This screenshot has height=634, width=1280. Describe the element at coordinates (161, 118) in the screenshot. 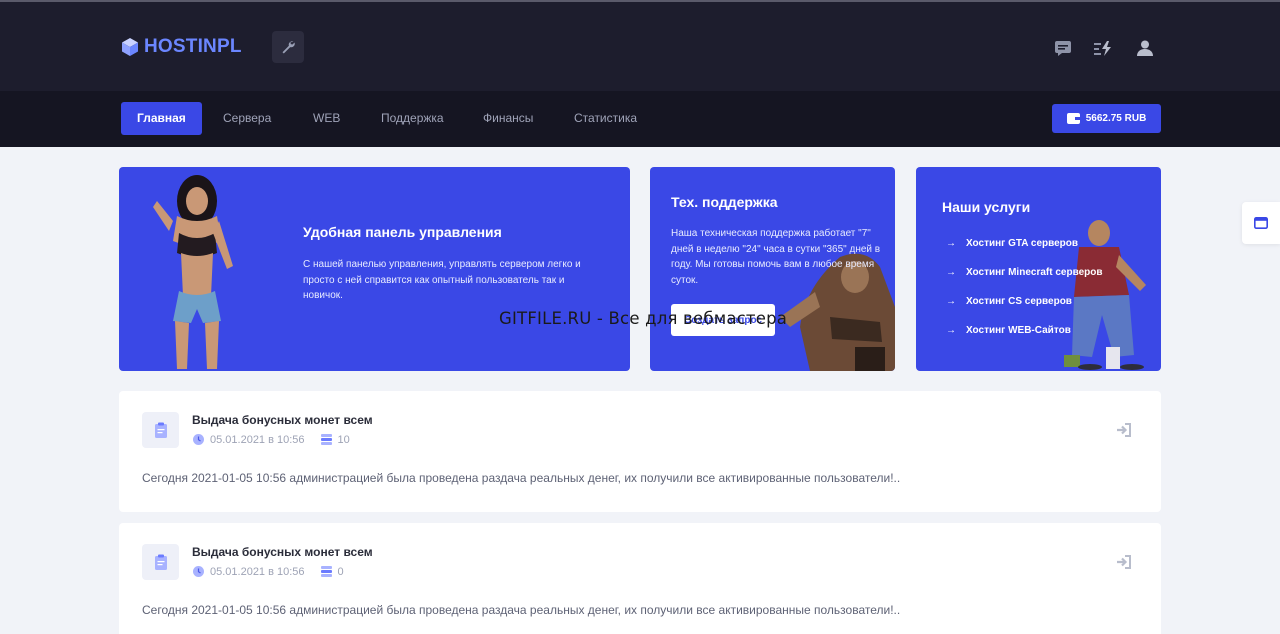

I see `nav-home: Главная` at that location.